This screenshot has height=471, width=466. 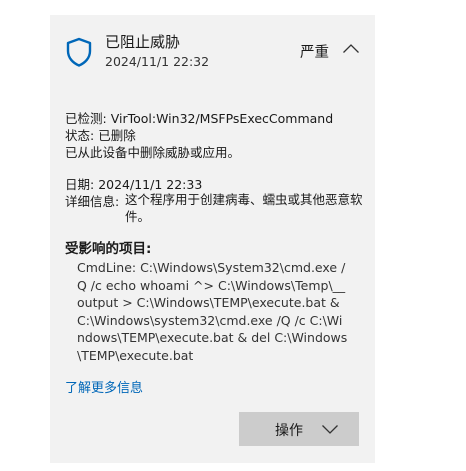 I want to click on details-value: 这个程序用于创建病毒、蠕虫或其他恶意软件。, so click(x=244, y=208).